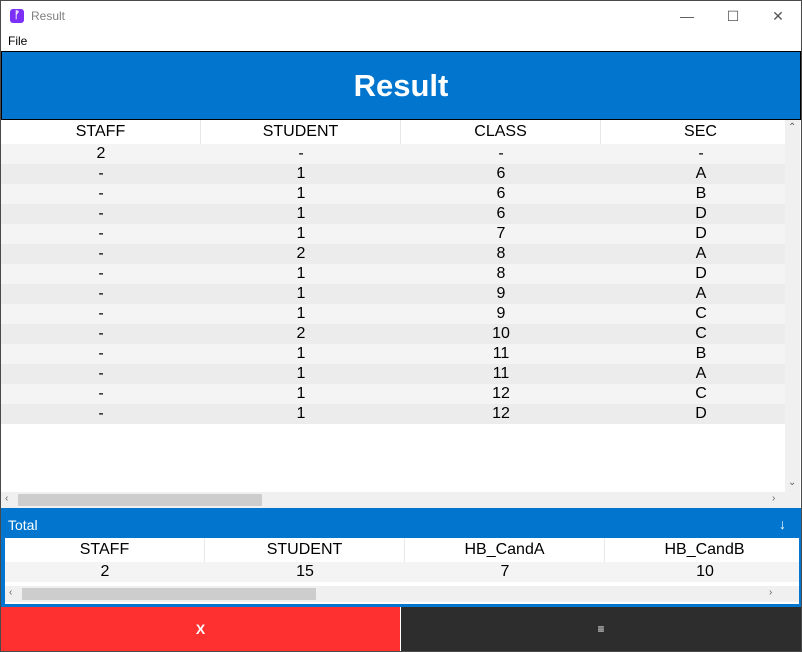 Image resolution: width=802 pixels, height=652 pixels. What do you see at coordinates (200, 629) in the screenshot?
I see `close-button: X` at bounding box center [200, 629].